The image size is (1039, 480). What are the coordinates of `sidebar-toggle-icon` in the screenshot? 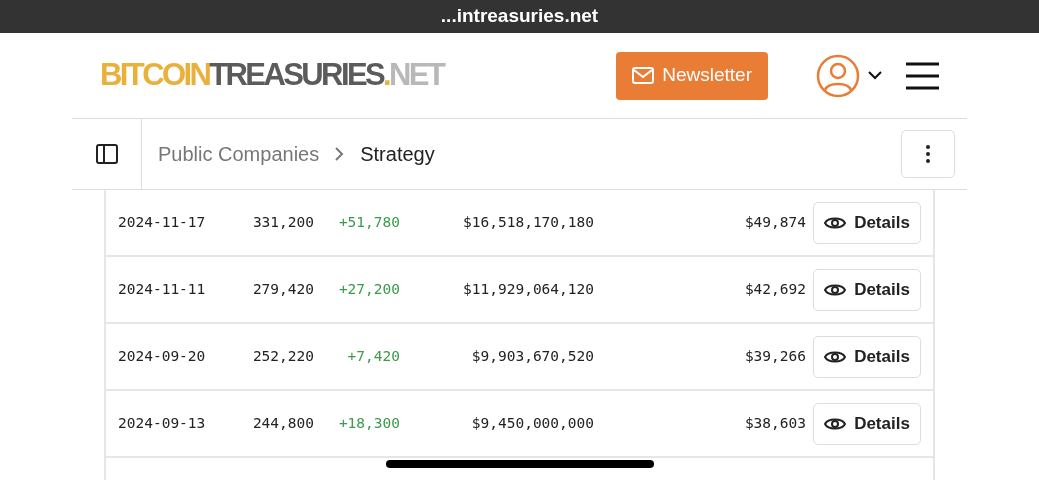 It's located at (106, 154).